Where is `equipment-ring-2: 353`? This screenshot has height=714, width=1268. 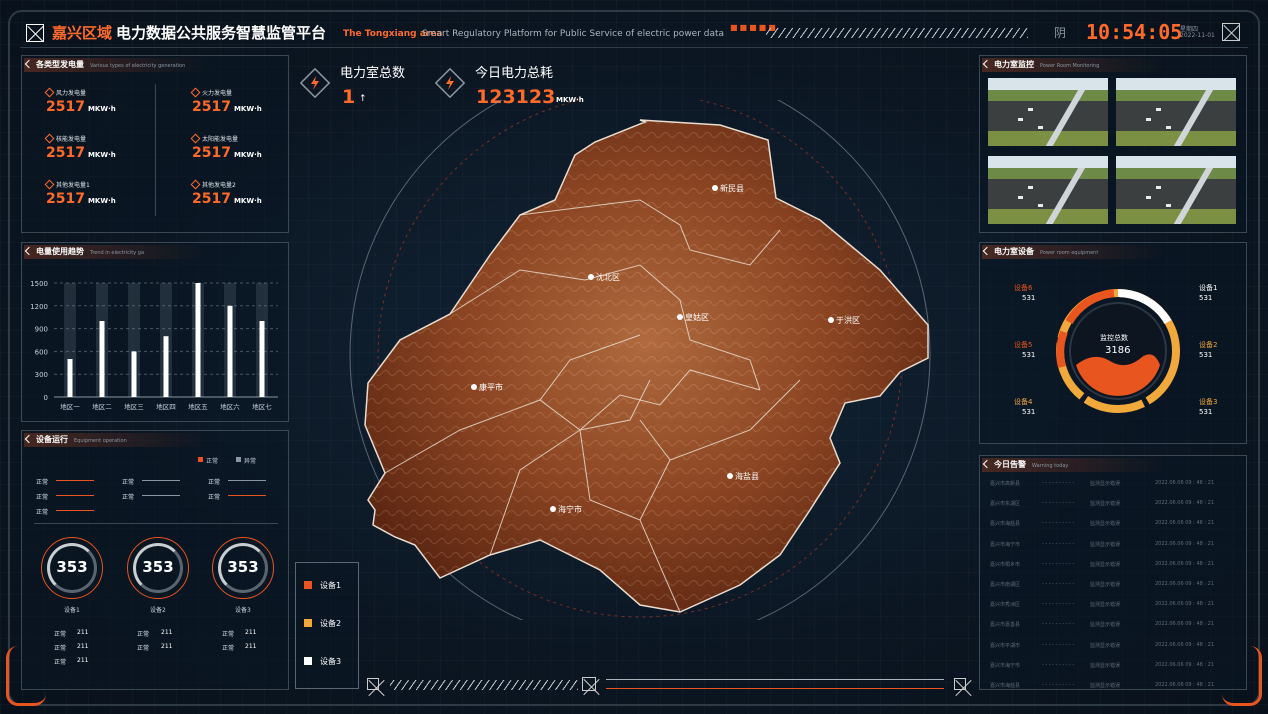 equipment-ring-2: 353 is located at coordinates (158, 568).